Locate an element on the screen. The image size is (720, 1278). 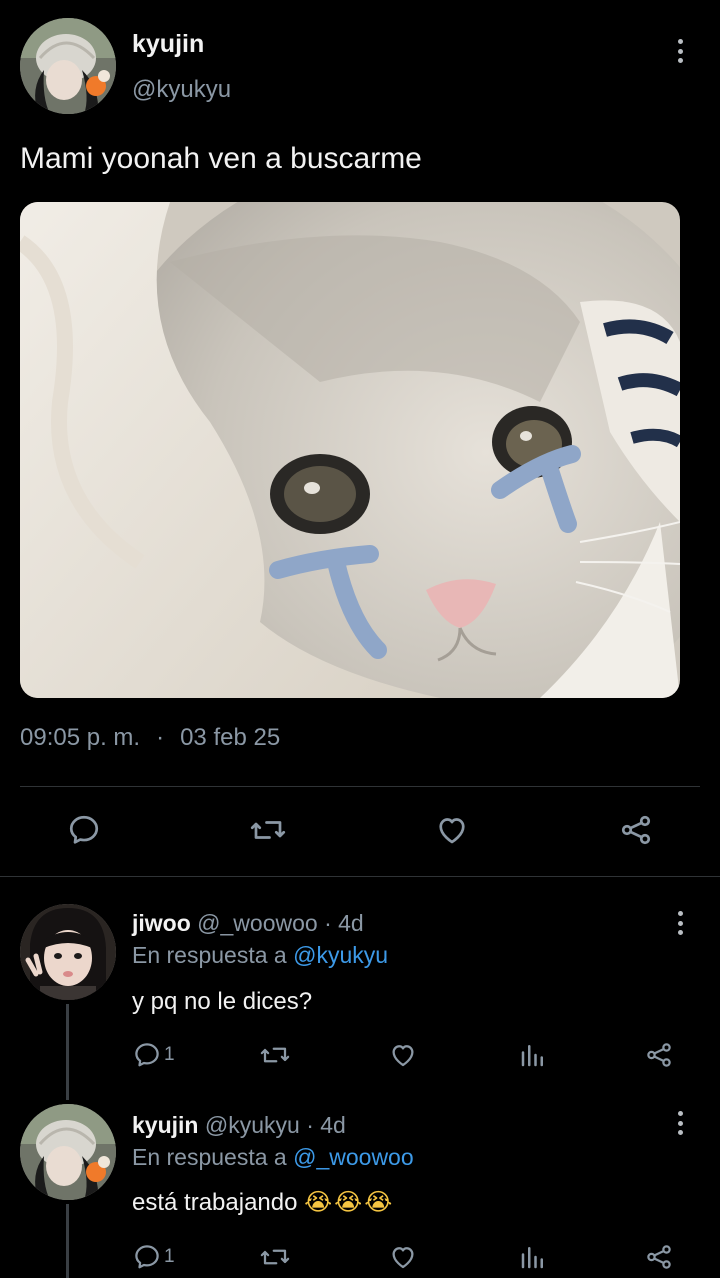
reply-text: está trabajando 😭😭😭 is located at coordinates (263, 1202).